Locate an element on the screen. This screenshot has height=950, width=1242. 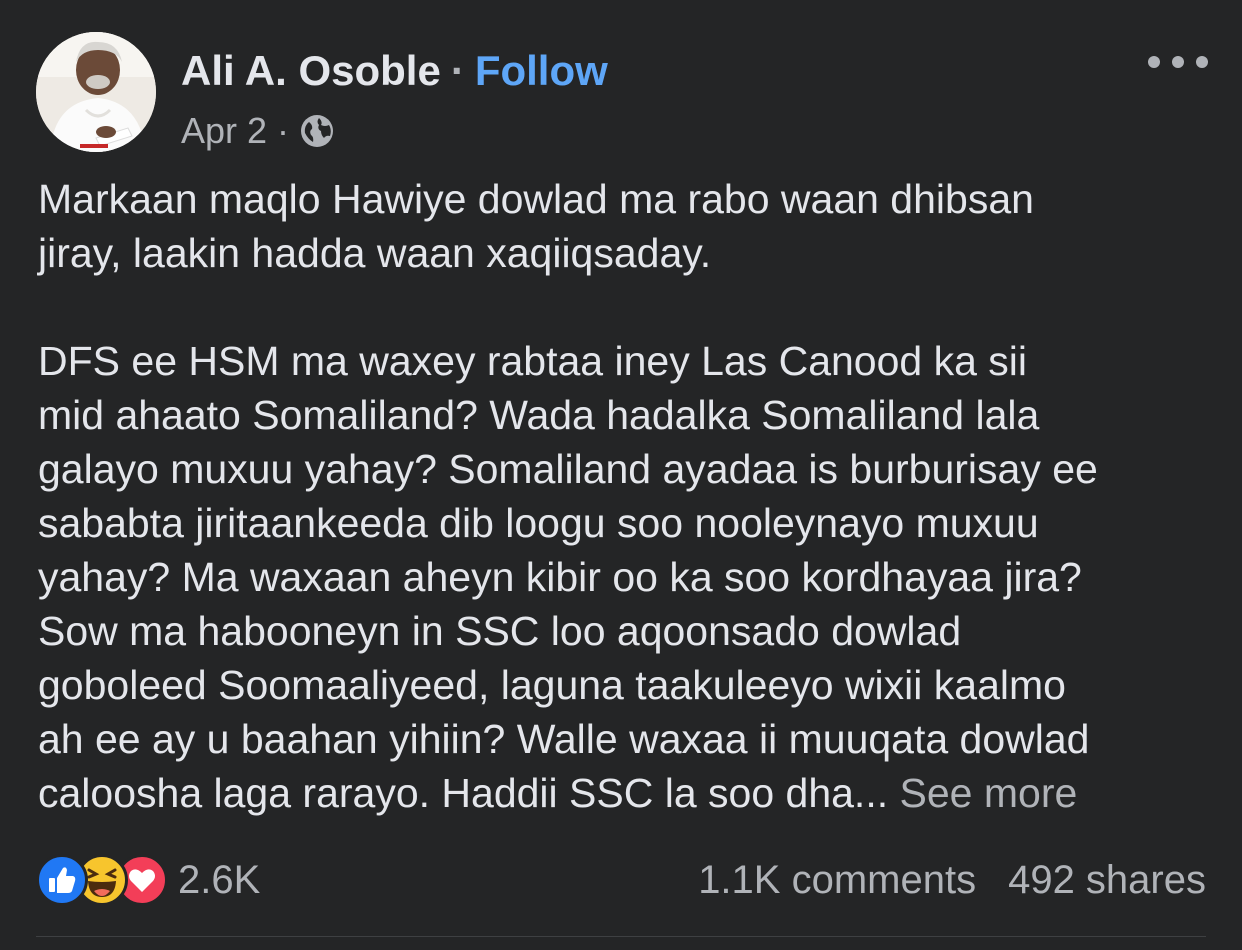
author-header: Ali A. Osoble · Follow is located at coordinates (394, 71).